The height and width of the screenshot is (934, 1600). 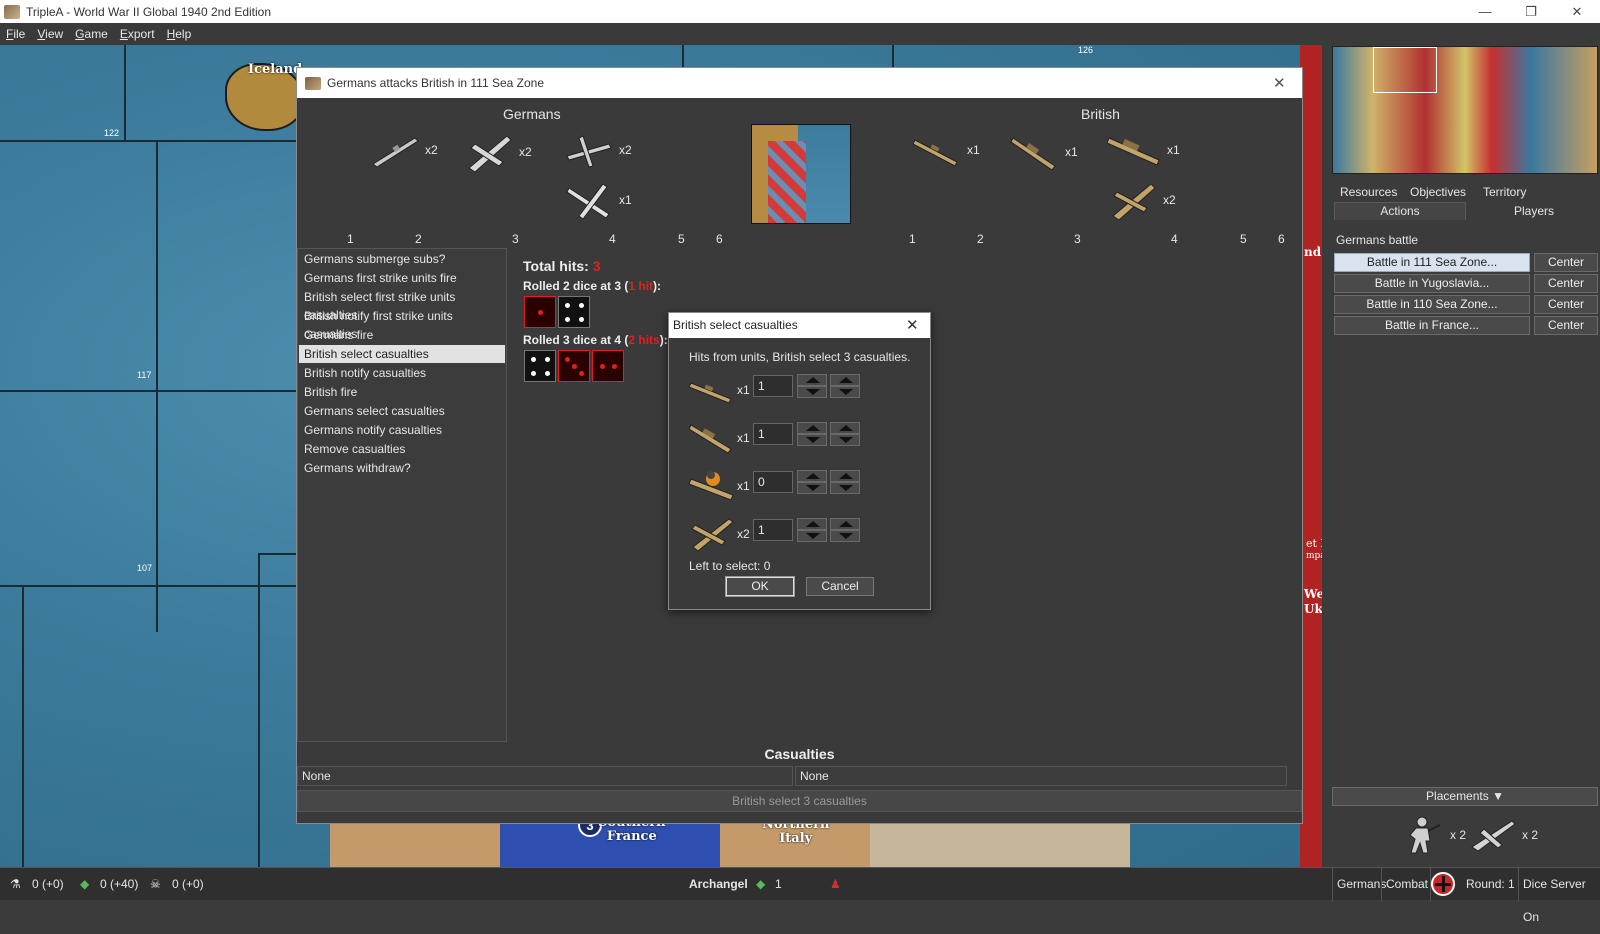 What do you see at coordinates (402, 411) in the screenshot?
I see `battle-step: Germans select casualties` at bounding box center [402, 411].